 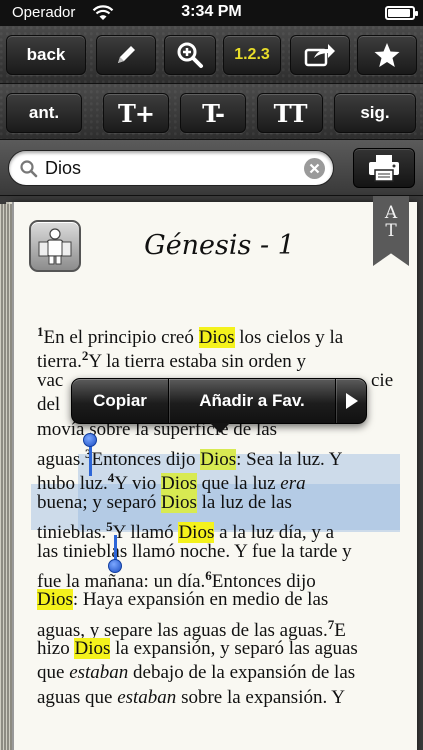 What do you see at coordinates (244, 502) in the screenshot?
I see `text-span: la luz de las` at bounding box center [244, 502].